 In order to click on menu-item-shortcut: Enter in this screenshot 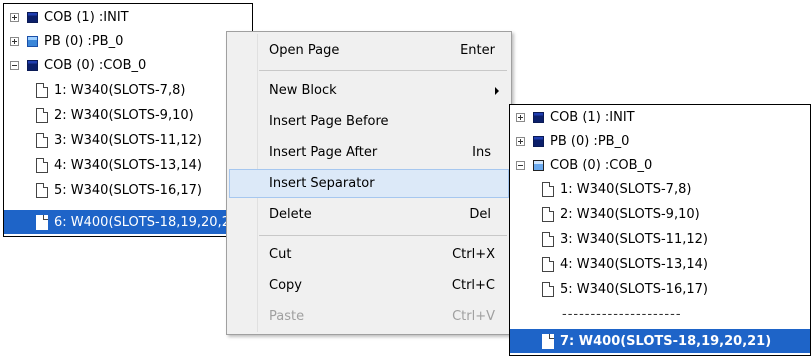, I will do `click(477, 50)`.